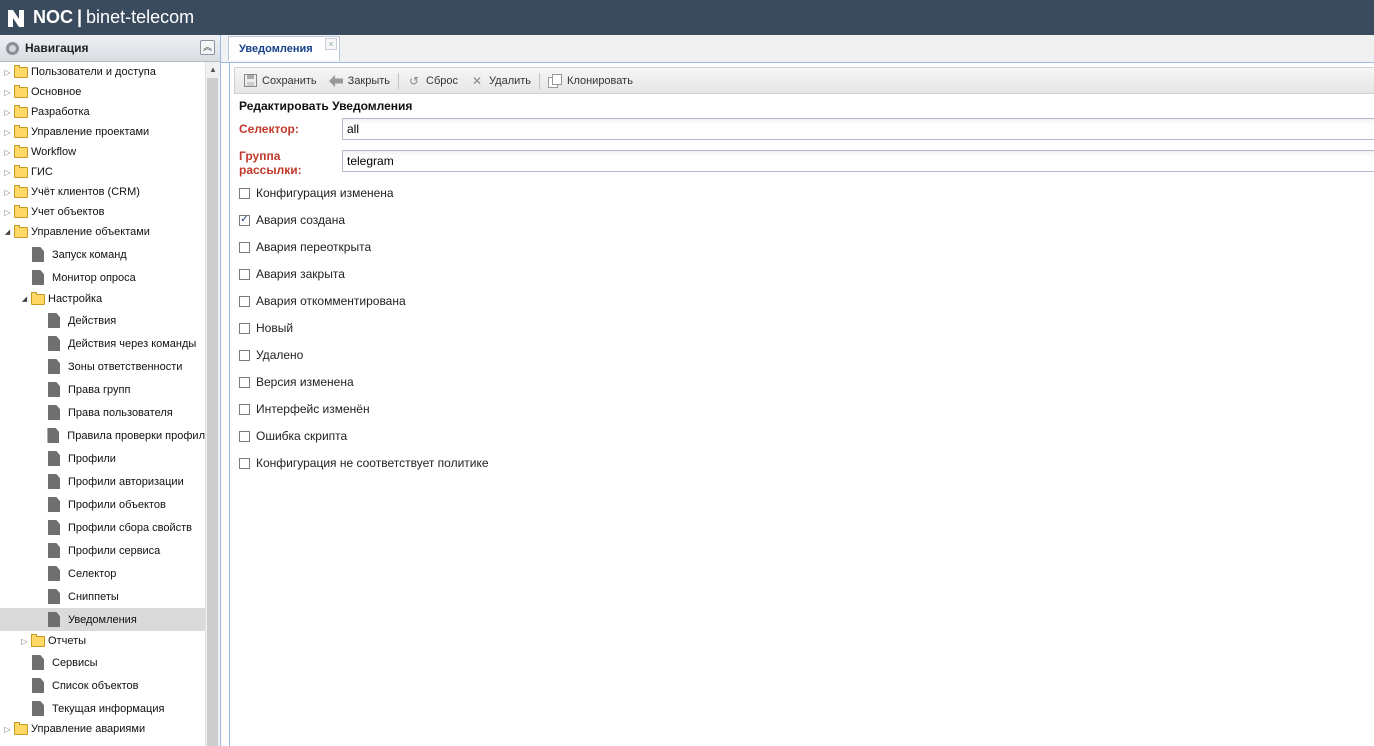 This screenshot has width=1374, height=746. I want to click on checkbox-version-changed: Версия изменена, so click(296, 382).